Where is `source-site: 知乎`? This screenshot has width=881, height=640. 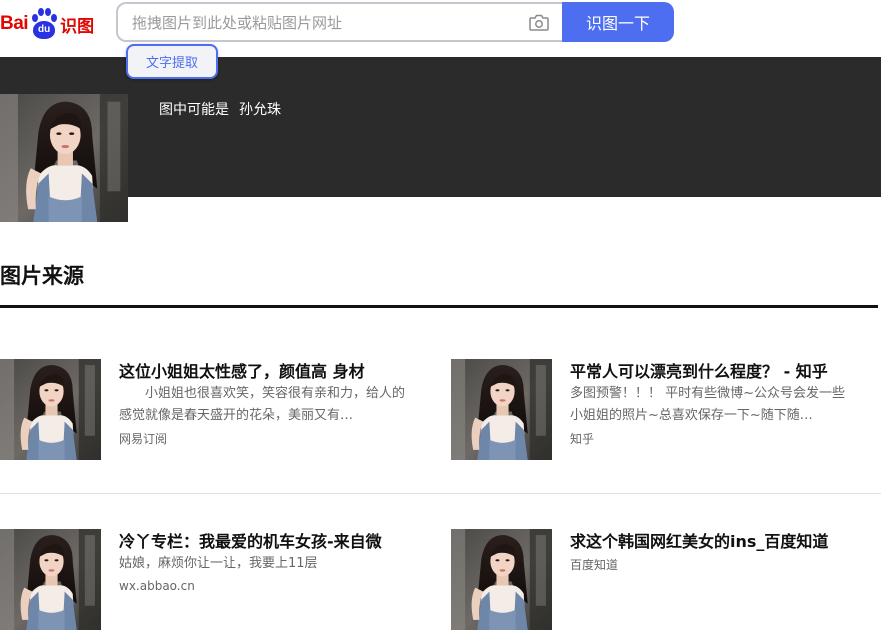
source-site: 知乎 is located at coordinates (582, 439).